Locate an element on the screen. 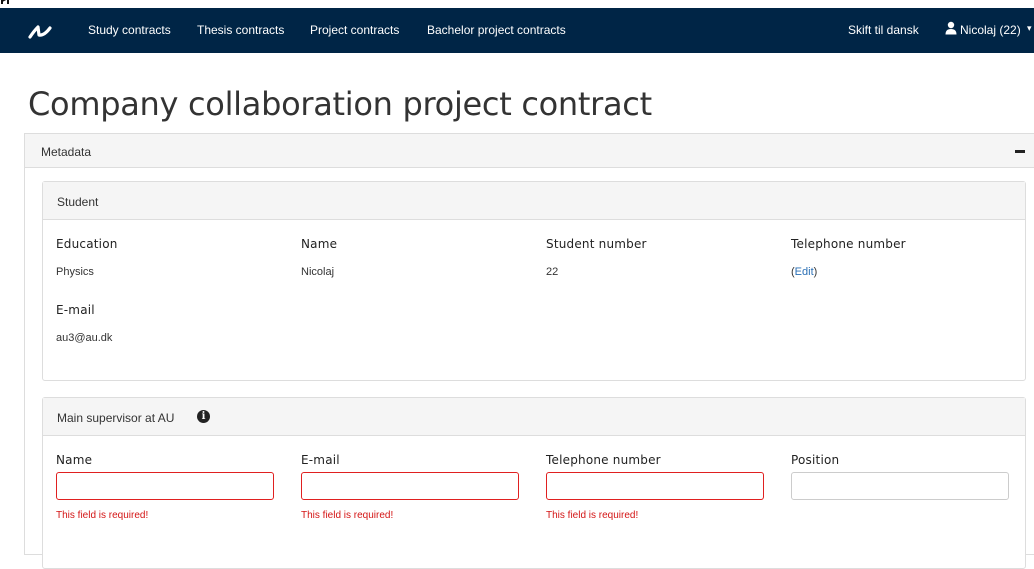  telephone-value: (Edit) is located at coordinates (804, 272).